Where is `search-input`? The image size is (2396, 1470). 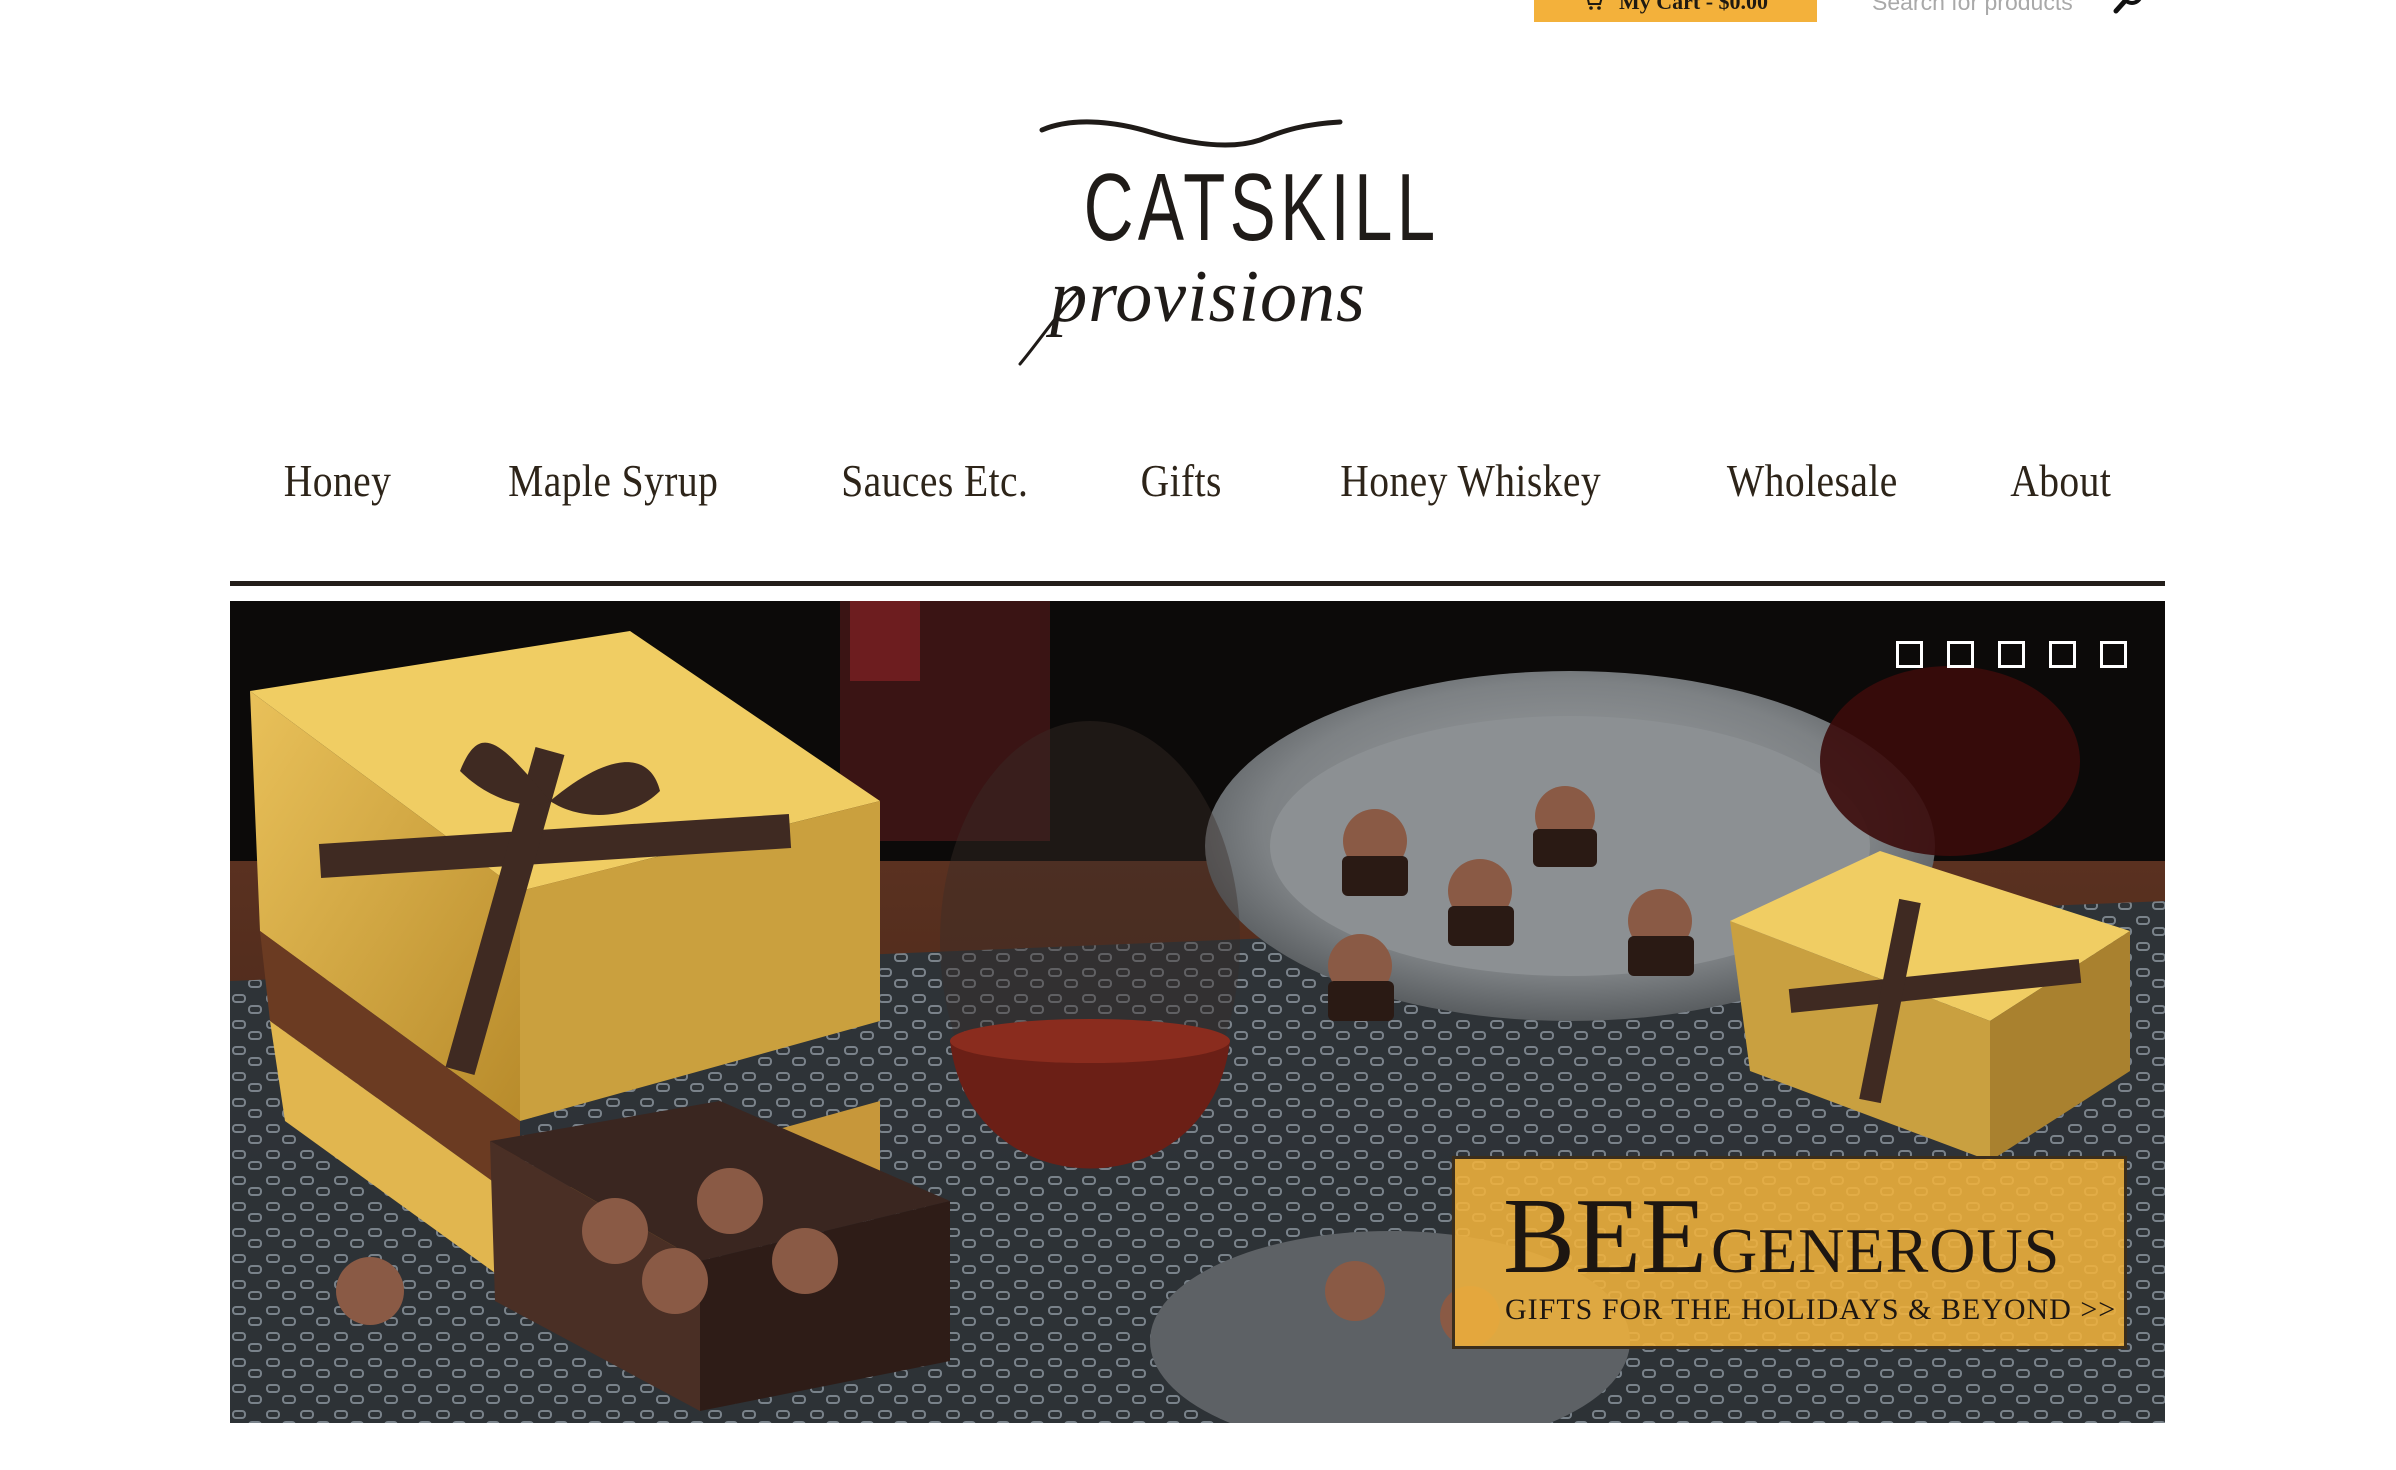 search-input is located at coordinates (1980, 11).